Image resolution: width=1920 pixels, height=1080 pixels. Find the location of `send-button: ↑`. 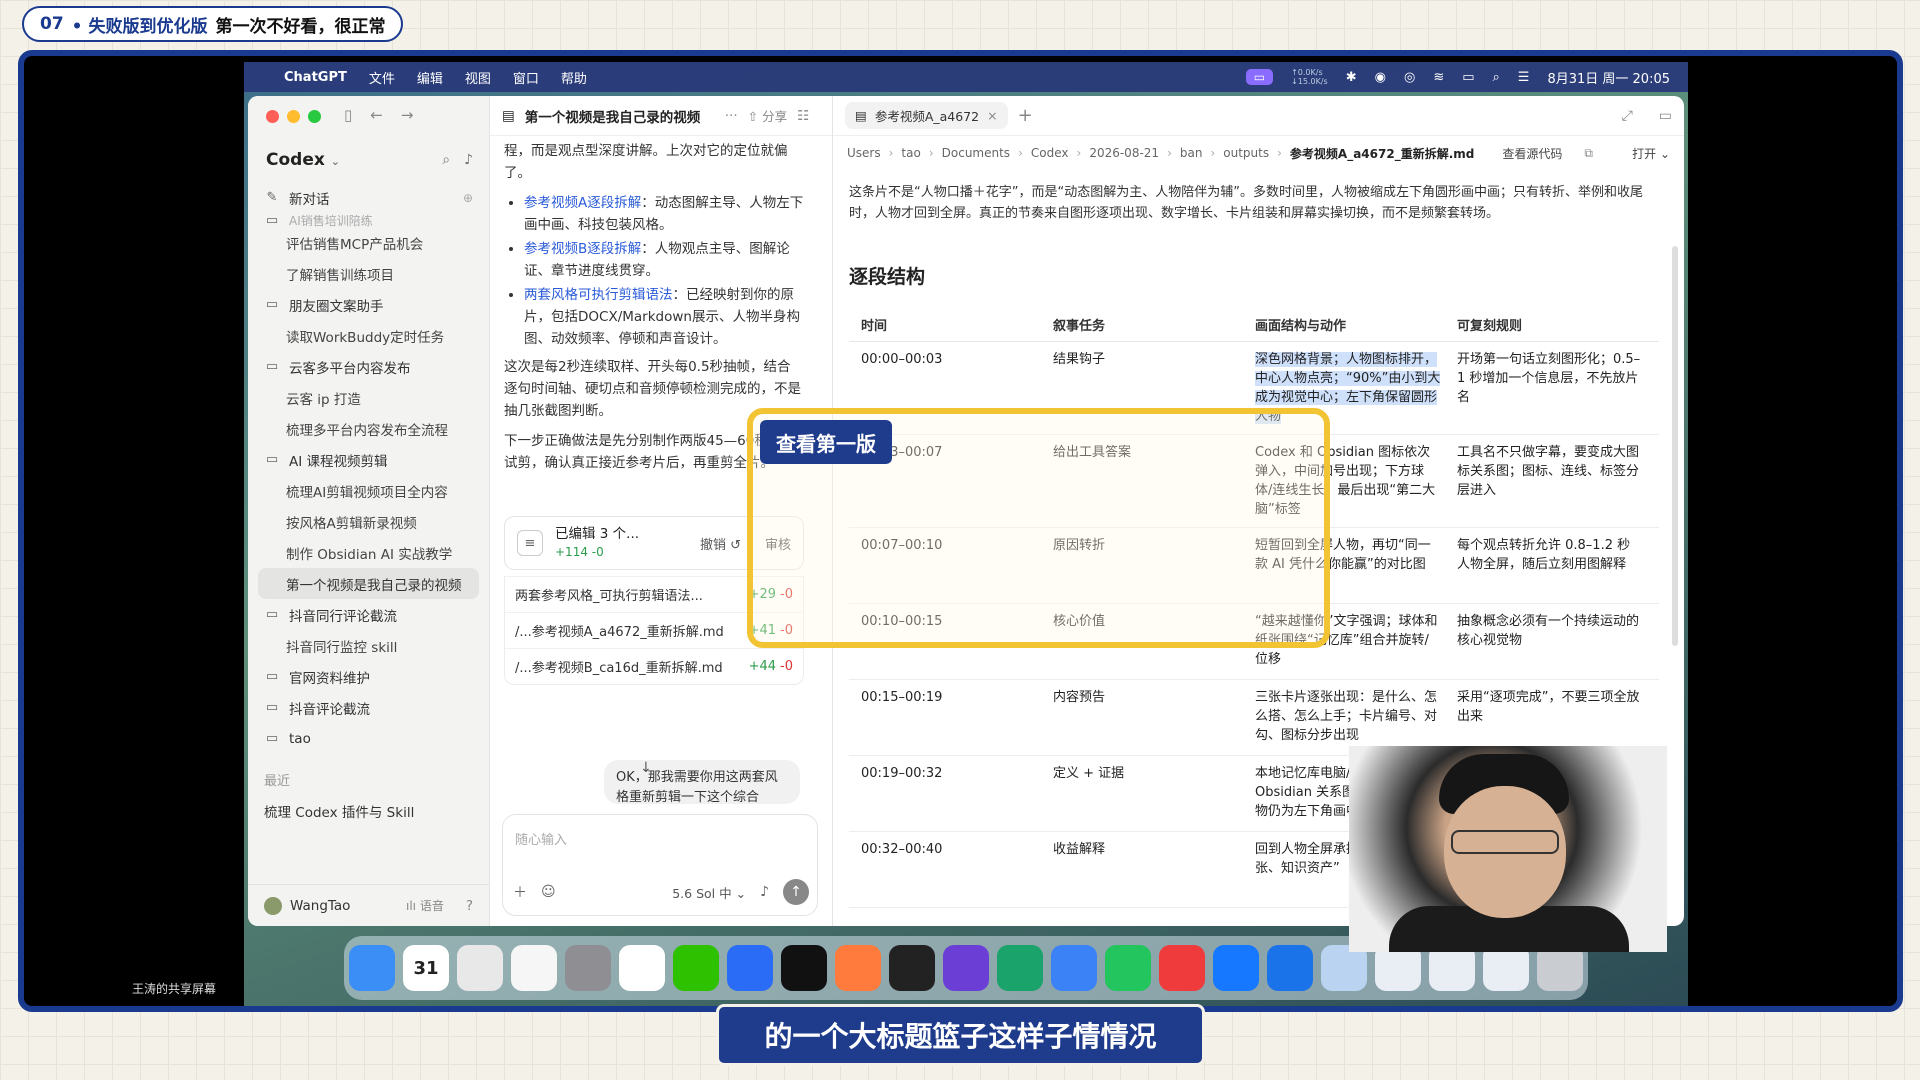

send-button: ↑ is located at coordinates (796, 892).